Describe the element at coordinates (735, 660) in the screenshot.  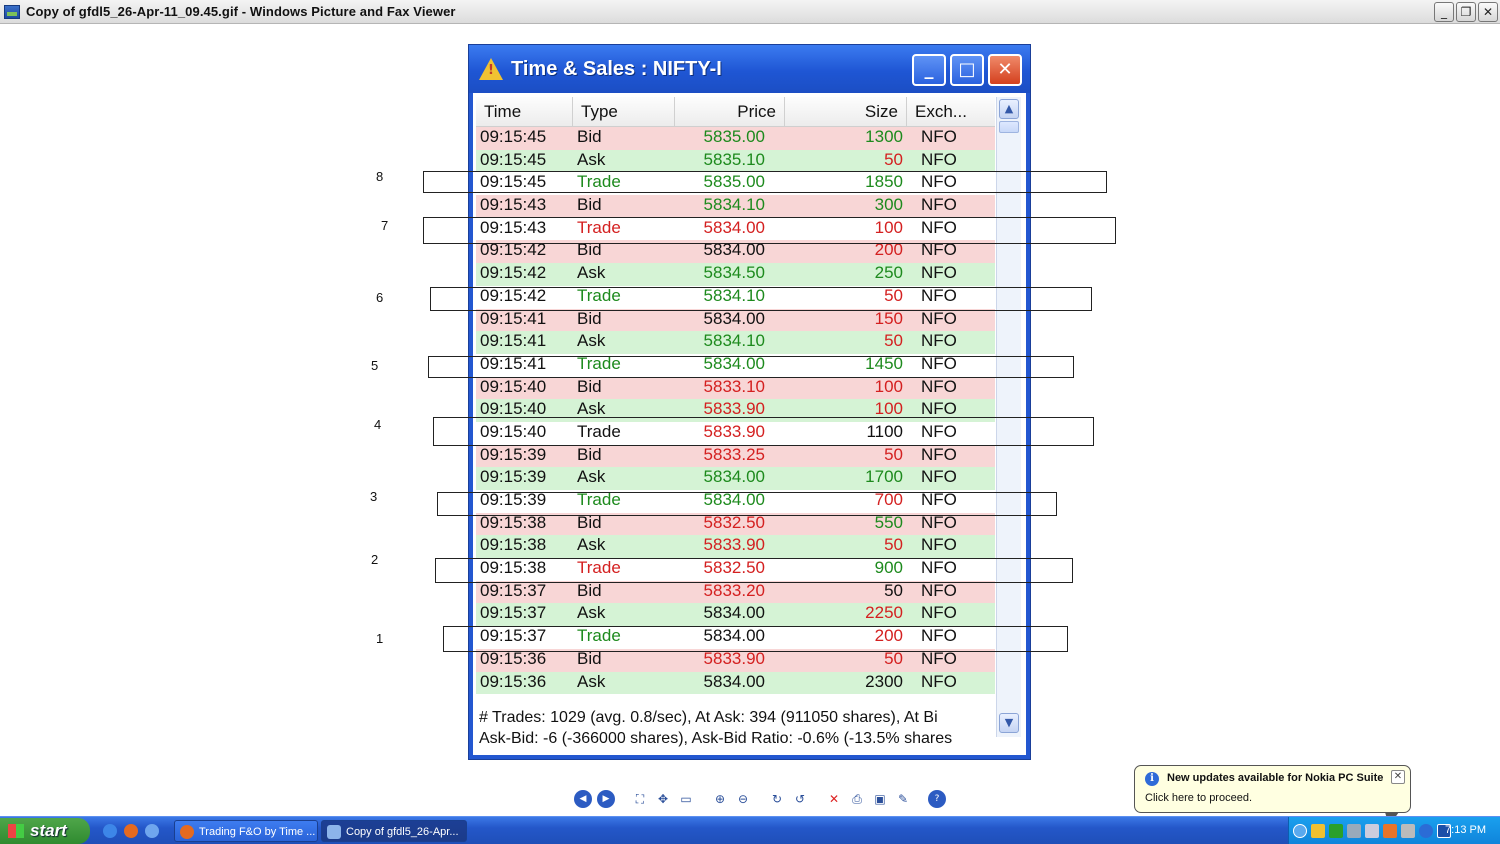
I see `table-row: 09:15:36 Bid 5833.90 50 NFO` at that location.